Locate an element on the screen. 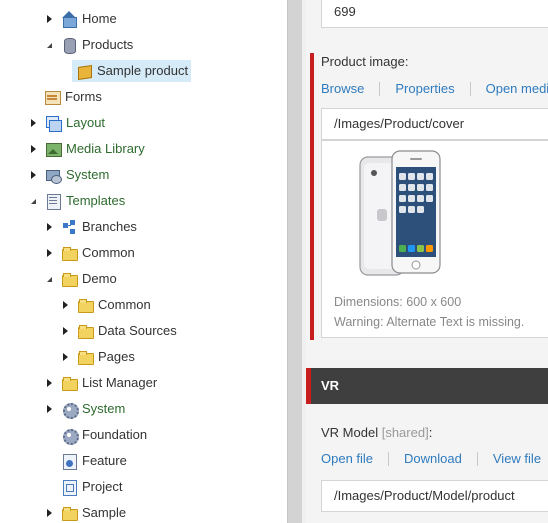 The image size is (548, 523). vr-accent-bar is located at coordinates (308, 386).